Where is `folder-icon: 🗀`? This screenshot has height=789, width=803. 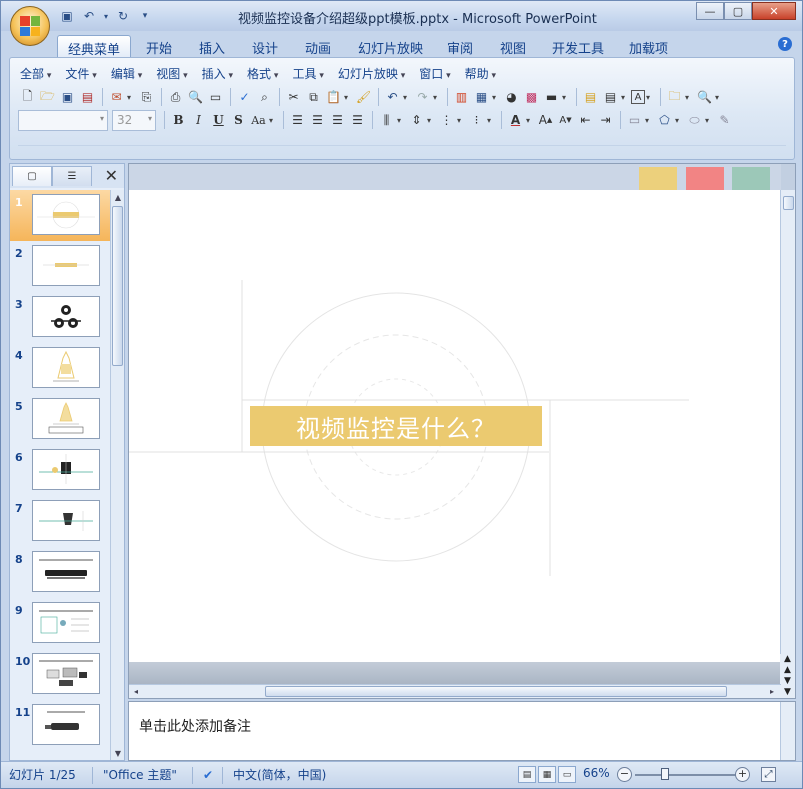
folder-icon: 🗀 is located at coordinates (674, 97).